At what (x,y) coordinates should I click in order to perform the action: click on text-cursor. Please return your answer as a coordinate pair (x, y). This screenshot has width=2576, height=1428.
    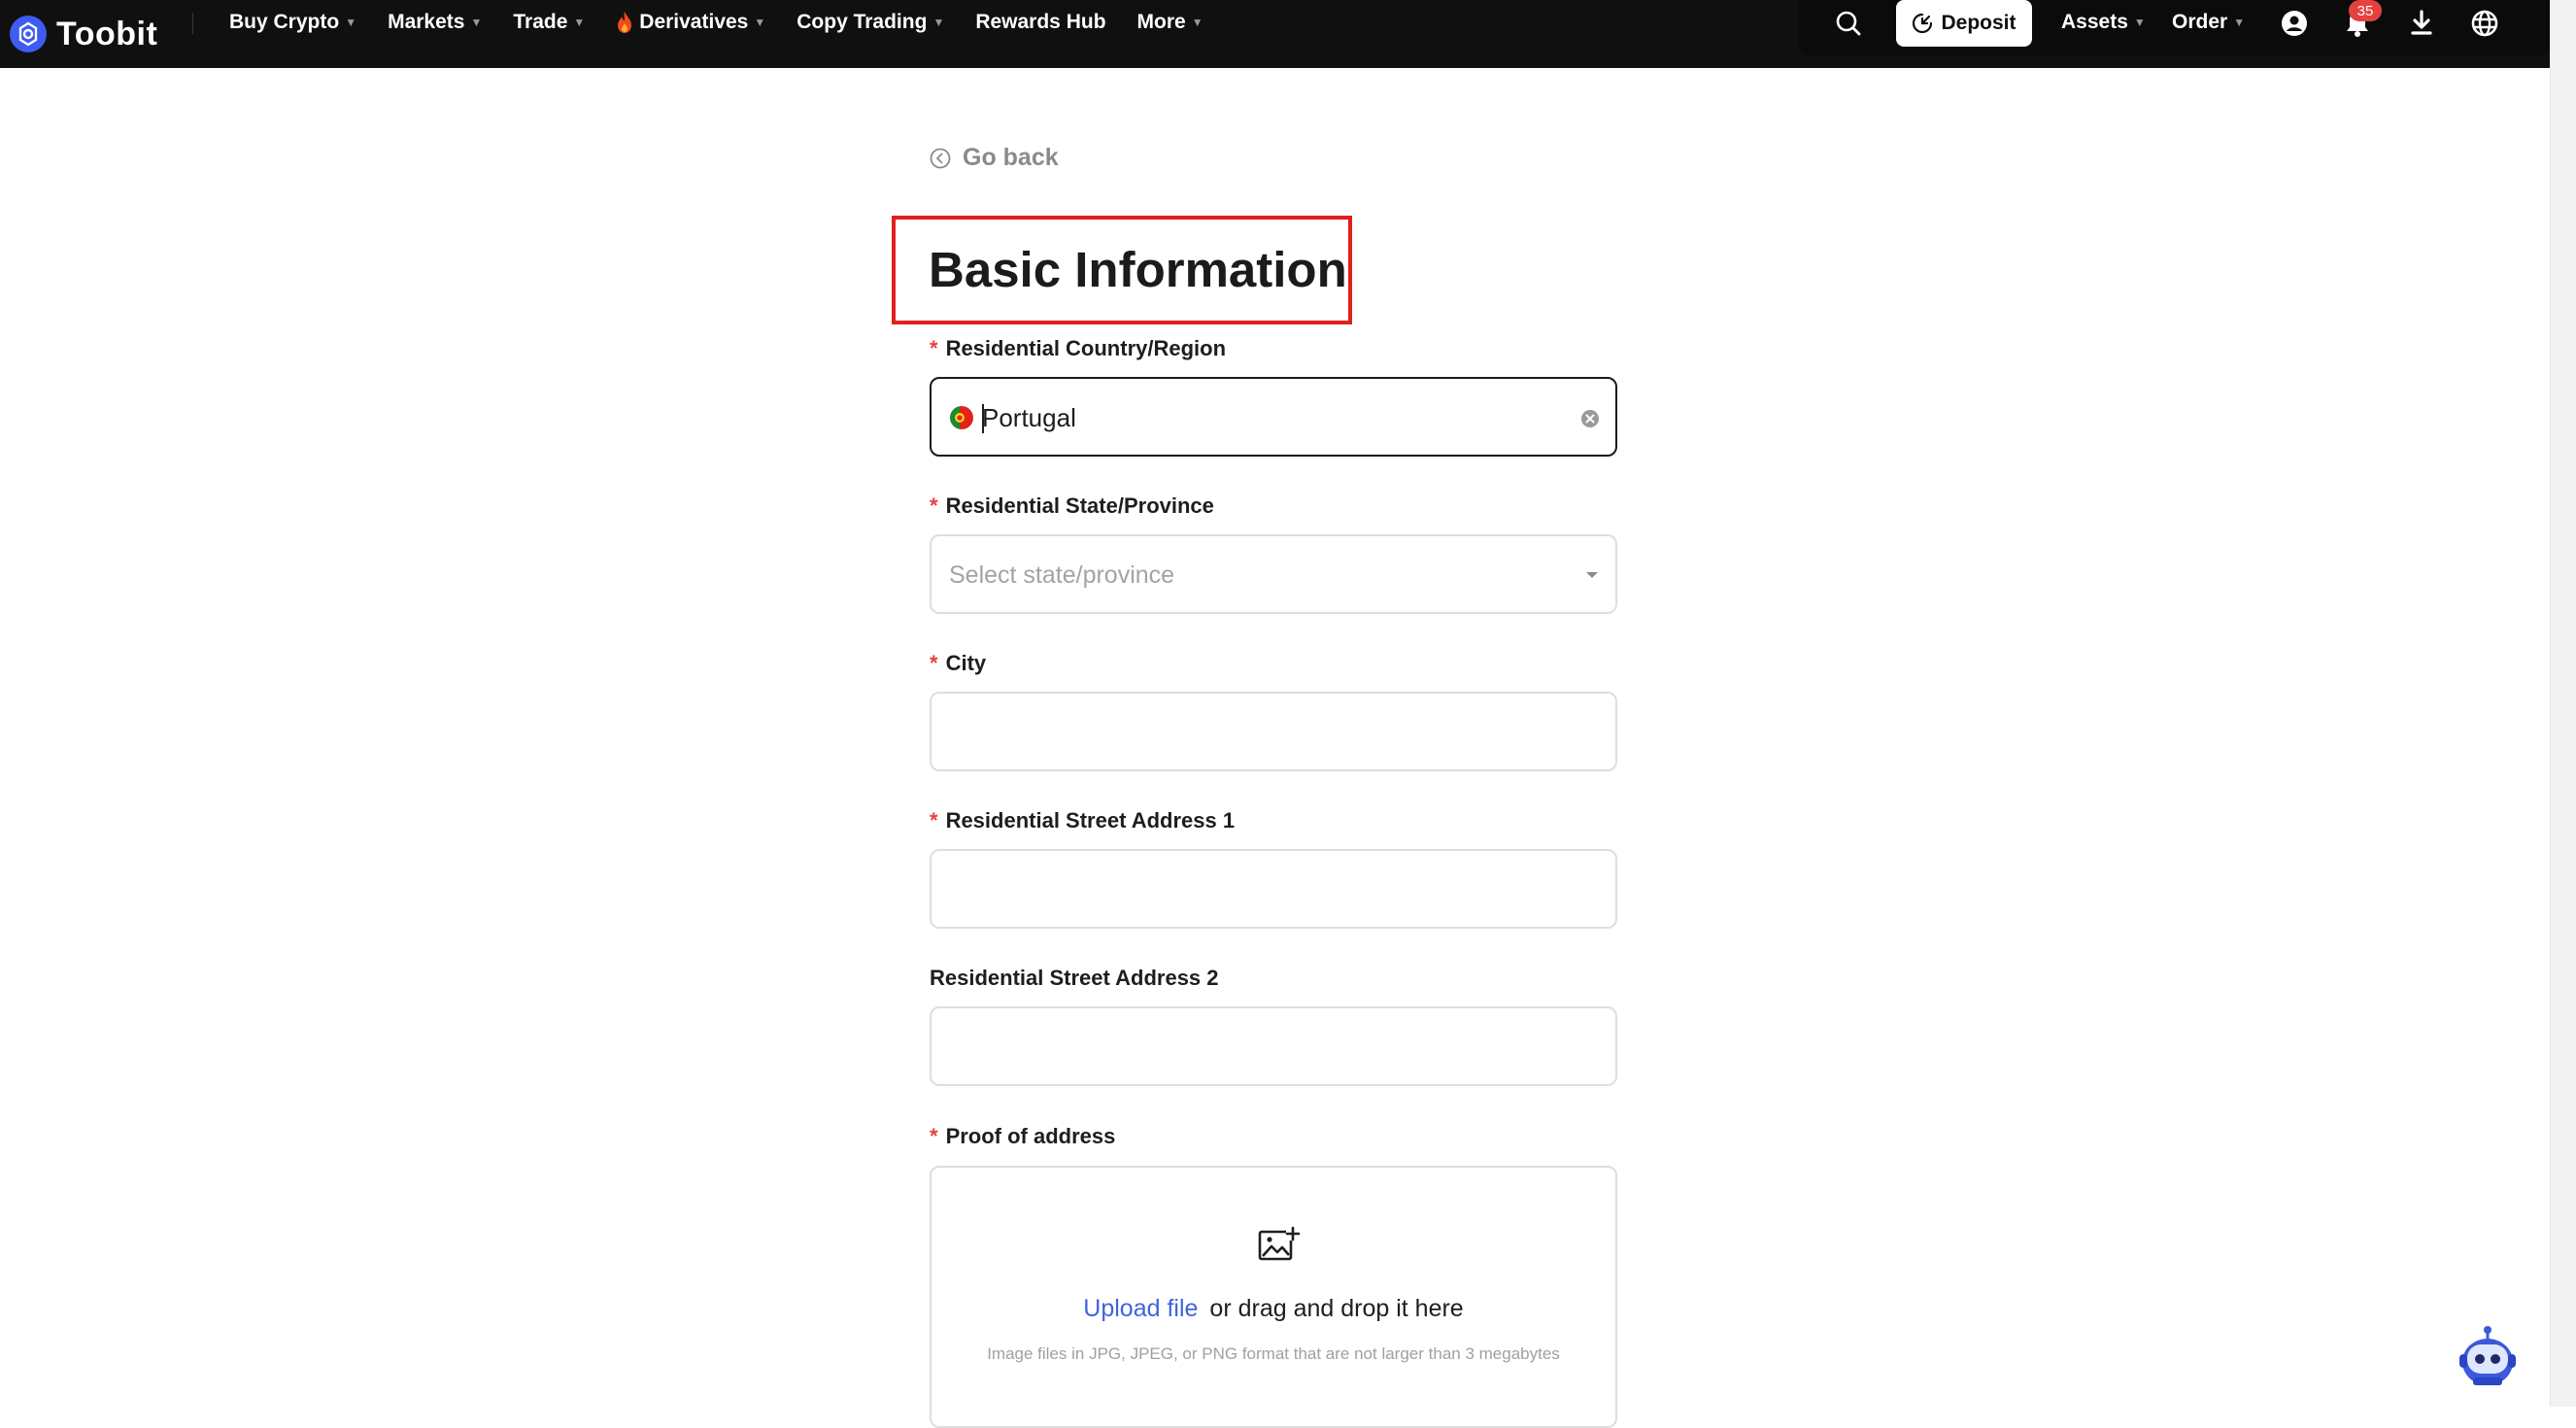
    Looking at the image, I should click on (983, 418).